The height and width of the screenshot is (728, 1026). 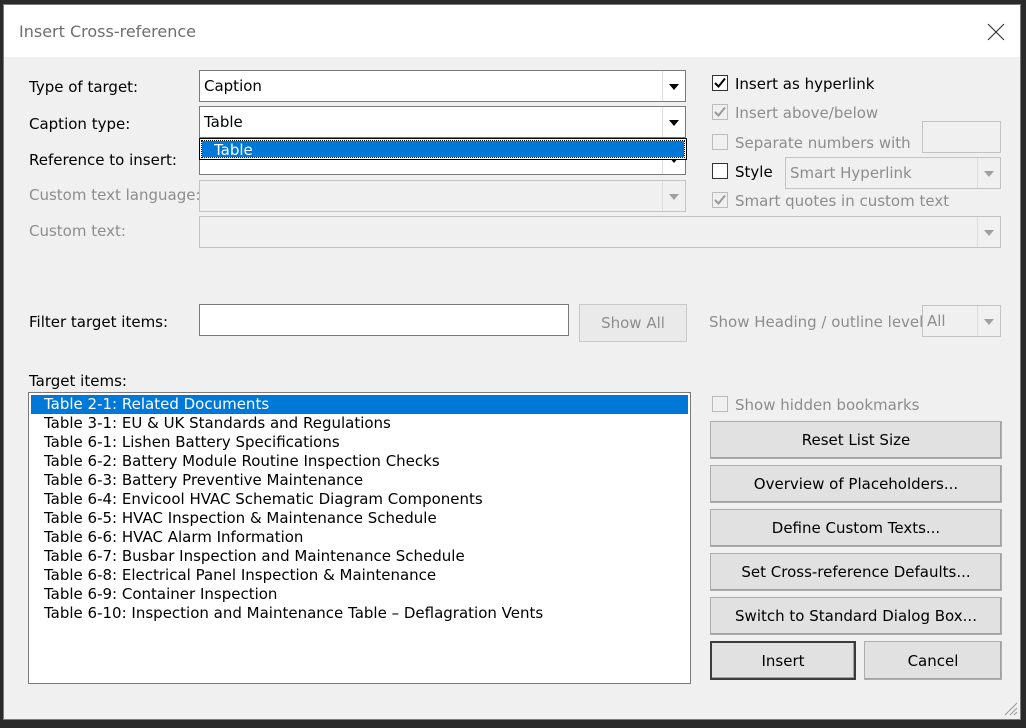 What do you see at coordinates (78, 381) in the screenshot?
I see `target-items-label: Target items:` at bounding box center [78, 381].